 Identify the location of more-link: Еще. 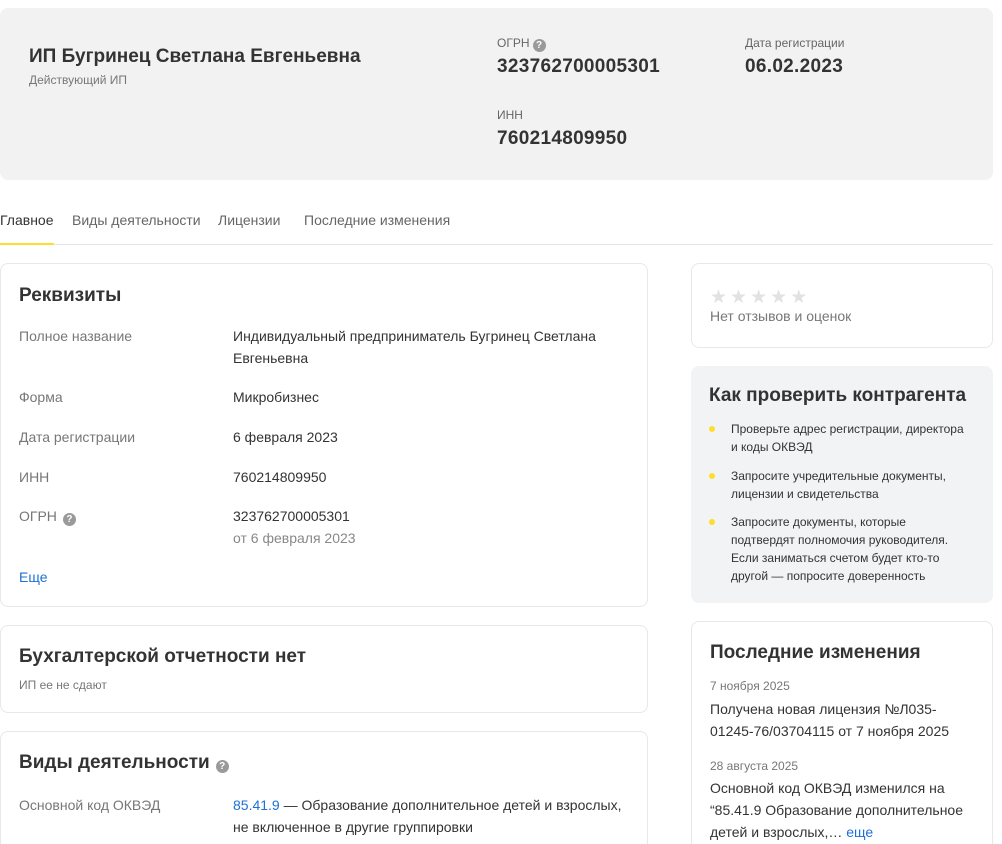
(33, 577).